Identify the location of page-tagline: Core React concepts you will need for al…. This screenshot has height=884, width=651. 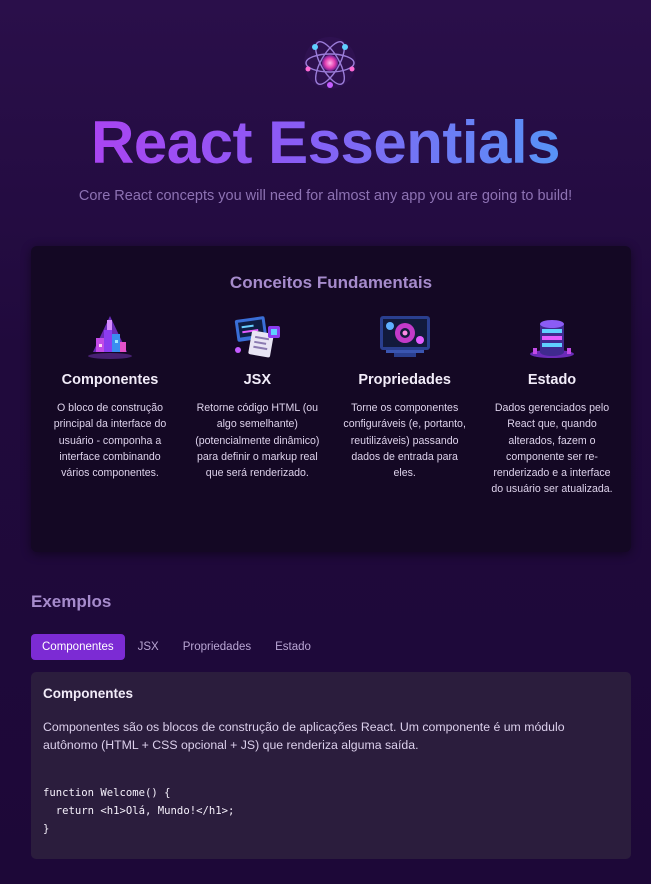
(325, 196).